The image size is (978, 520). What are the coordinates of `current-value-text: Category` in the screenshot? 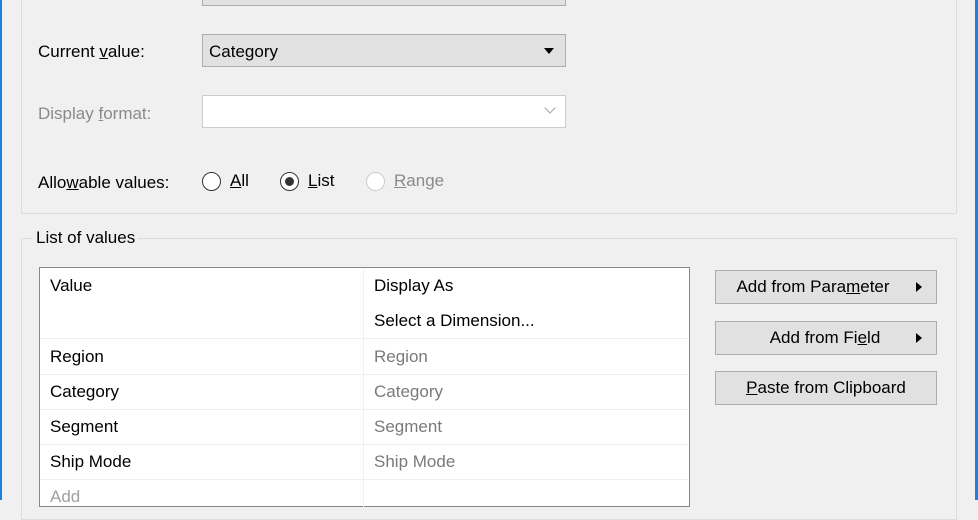 It's located at (243, 51).